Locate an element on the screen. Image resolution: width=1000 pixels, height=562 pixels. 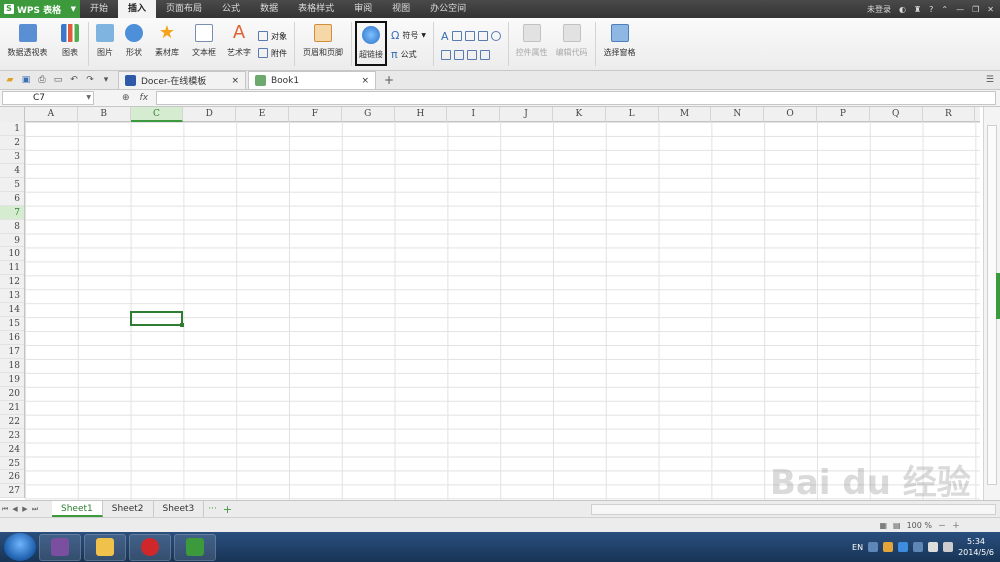
column-header-c: C is located at coordinates (157, 114).